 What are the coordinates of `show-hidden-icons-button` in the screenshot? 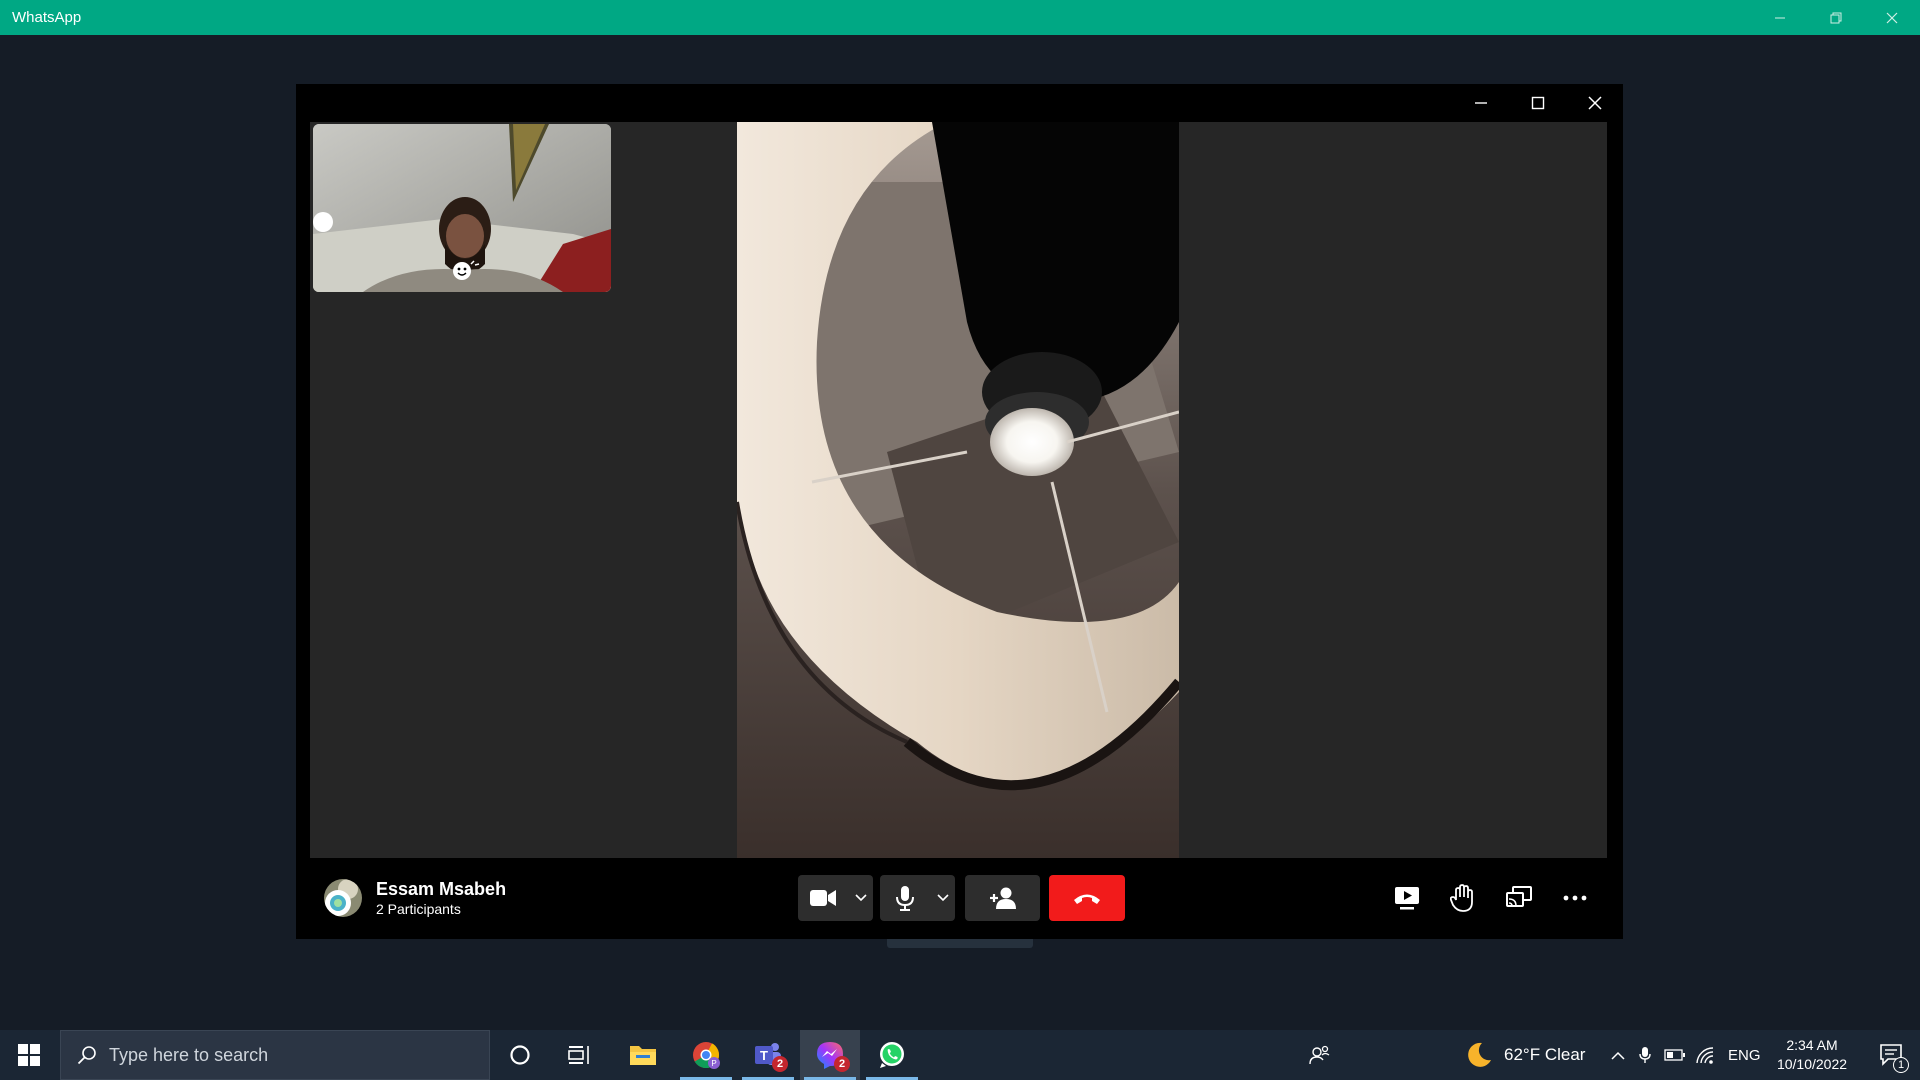 It's located at (1618, 1055).